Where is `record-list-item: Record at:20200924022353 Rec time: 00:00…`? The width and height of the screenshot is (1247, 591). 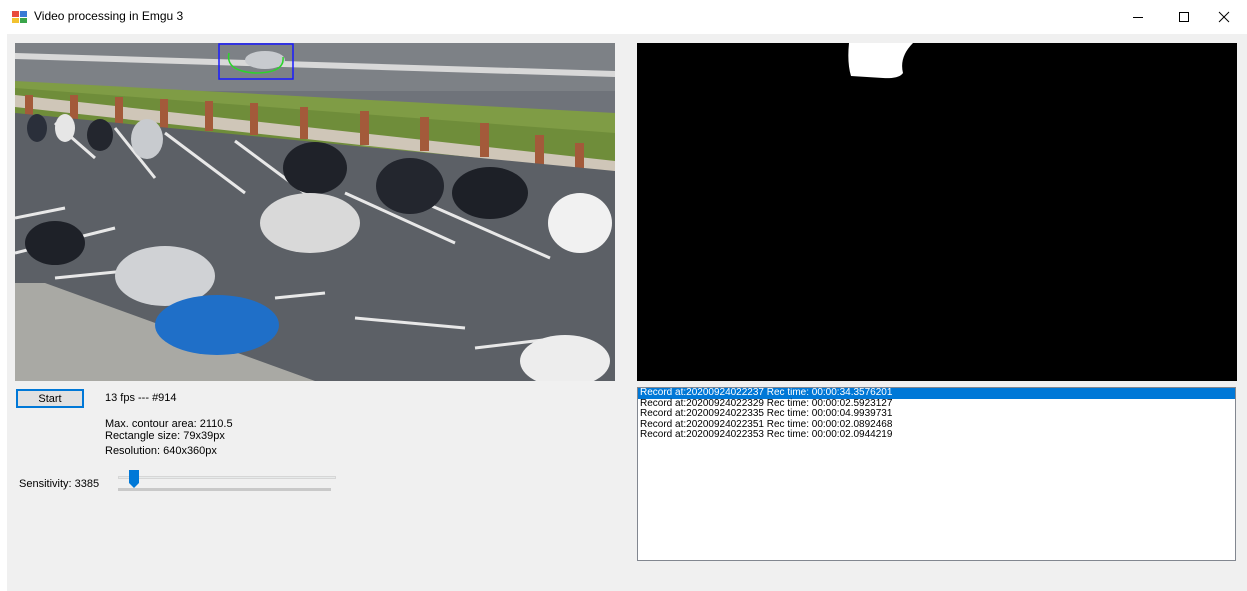
record-list-item: Record at:20200924022353 Rec time: 00:00… is located at coordinates (936, 435).